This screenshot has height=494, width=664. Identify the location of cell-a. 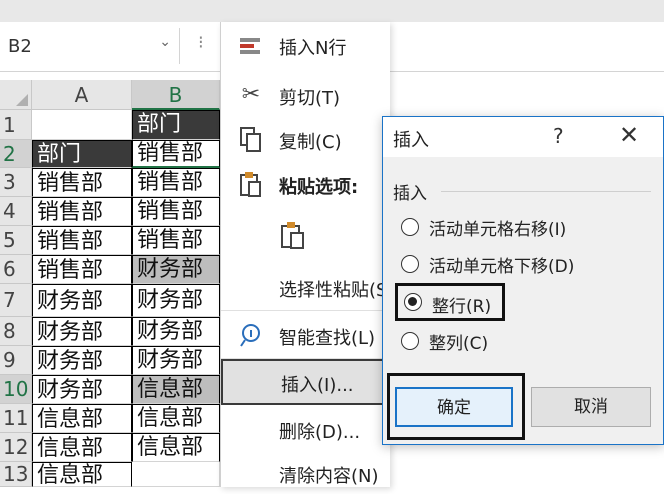
(82, 125).